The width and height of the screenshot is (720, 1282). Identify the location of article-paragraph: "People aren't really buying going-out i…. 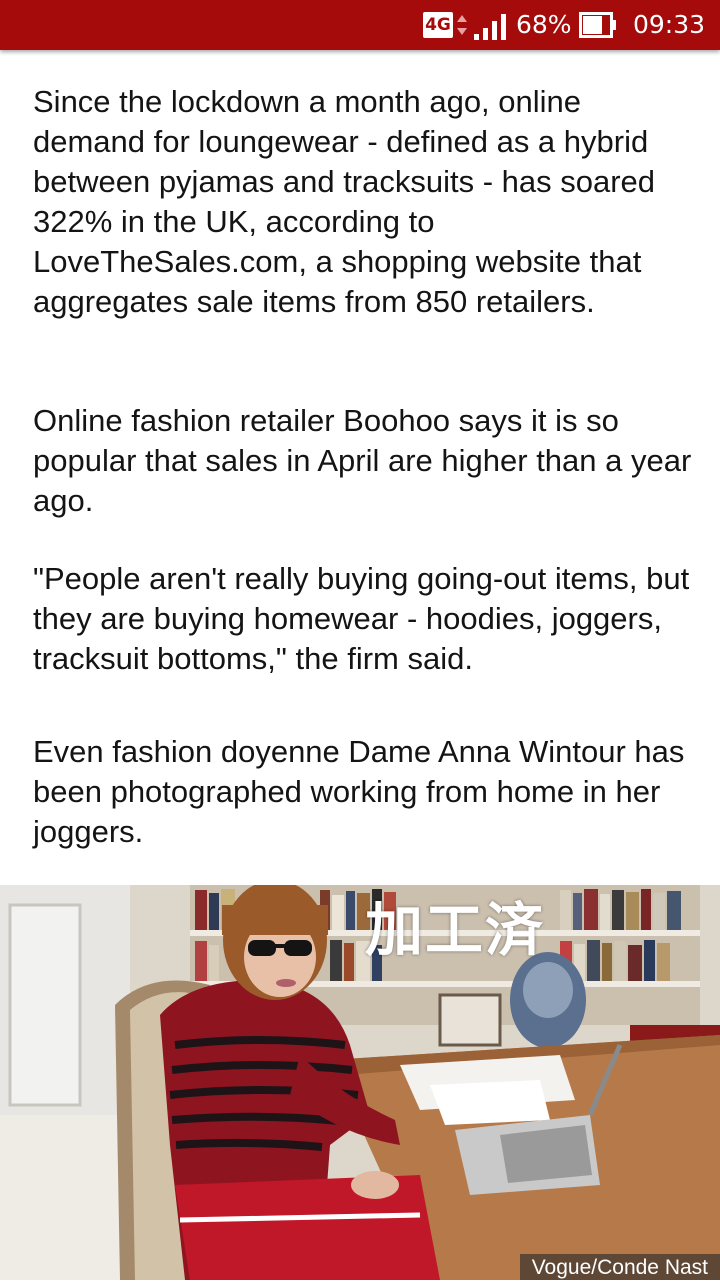
(361, 618).